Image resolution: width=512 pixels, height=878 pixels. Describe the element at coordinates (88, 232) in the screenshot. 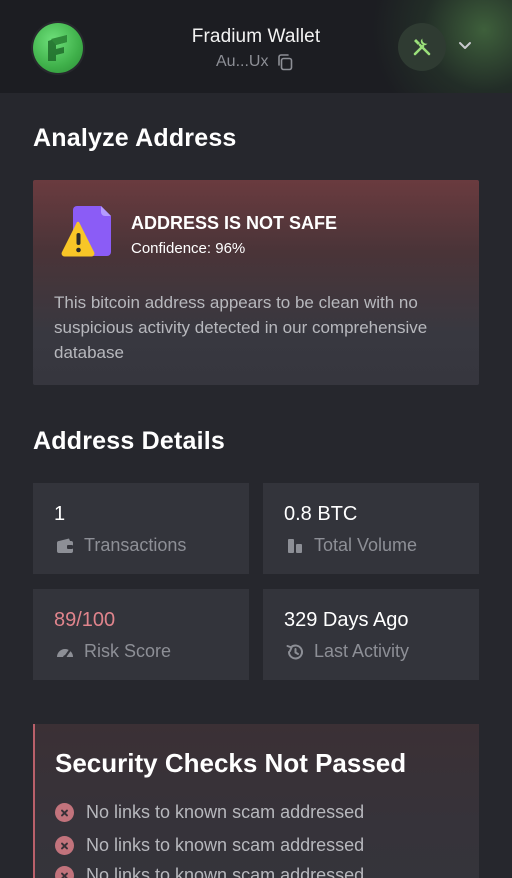

I see `warning-file-icon` at that location.